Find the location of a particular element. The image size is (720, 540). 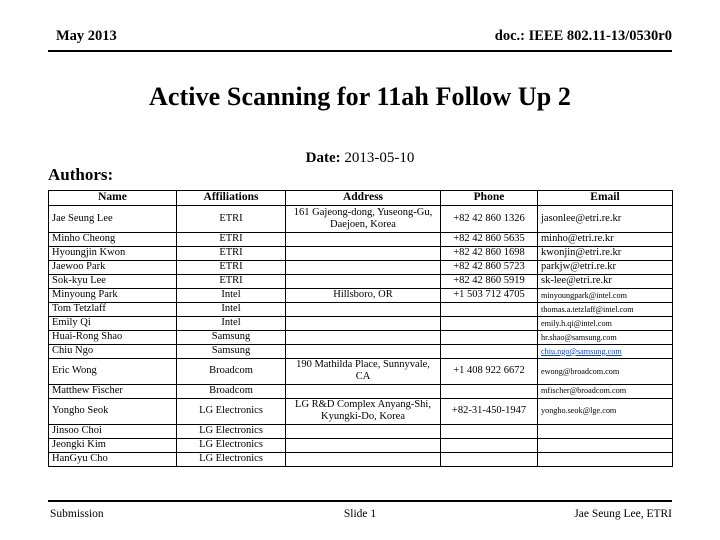

cell-address: Hillsboro, OR is located at coordinates (363, 295).